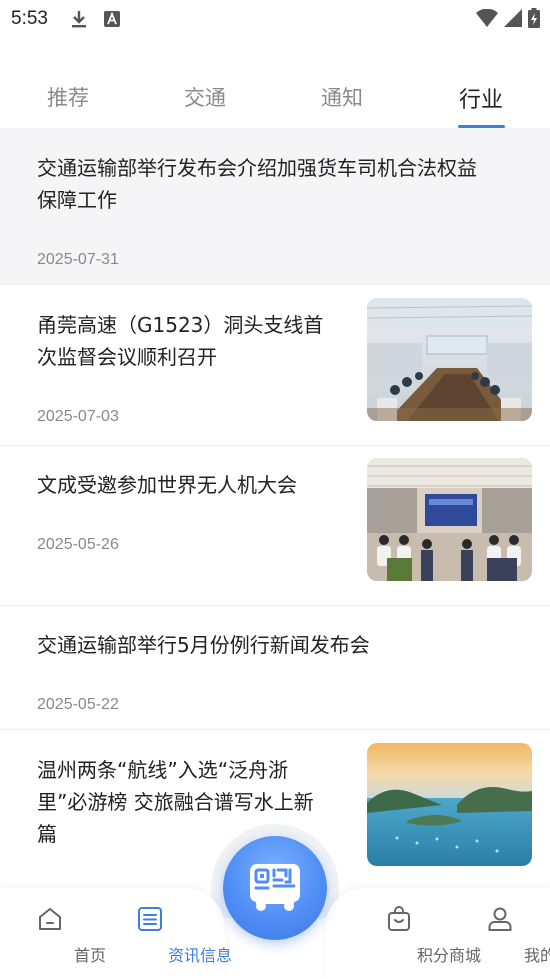 Image resolution: width=550 pixels, height=979 pixels. What do you see at coordinates (203, 645) in the screenshot?
I see `news-title: 交通运输部举行5月份例行新闻发布会` at bounding box center [203, 645].